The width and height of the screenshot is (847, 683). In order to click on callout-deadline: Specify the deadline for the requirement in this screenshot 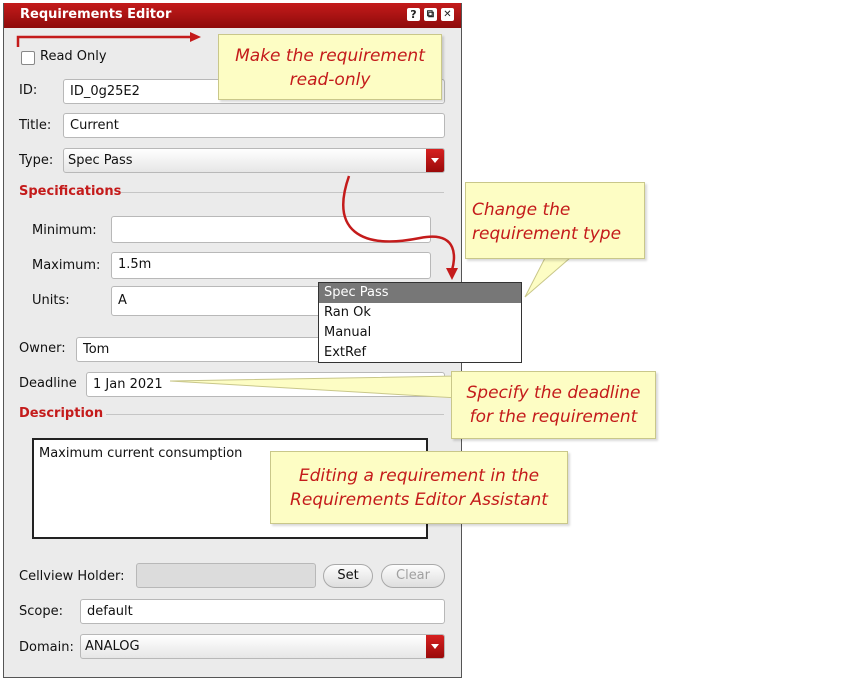, I will do `click(553, 405)`.